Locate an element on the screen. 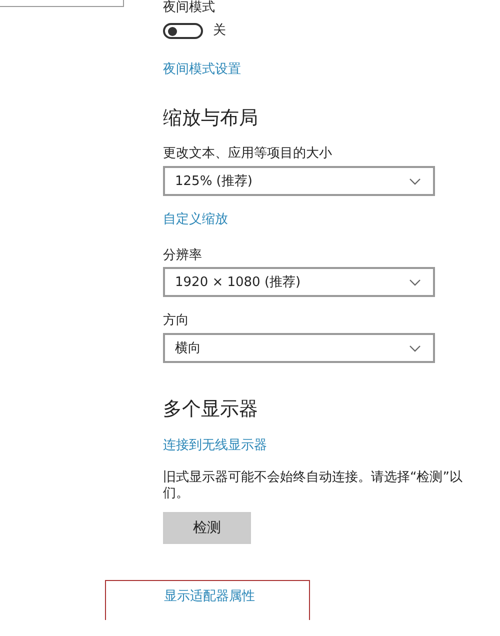 The height and width of the screenshot is (636, 500). dropdown: 125% (推荐) is located at coordinates (299, 181).